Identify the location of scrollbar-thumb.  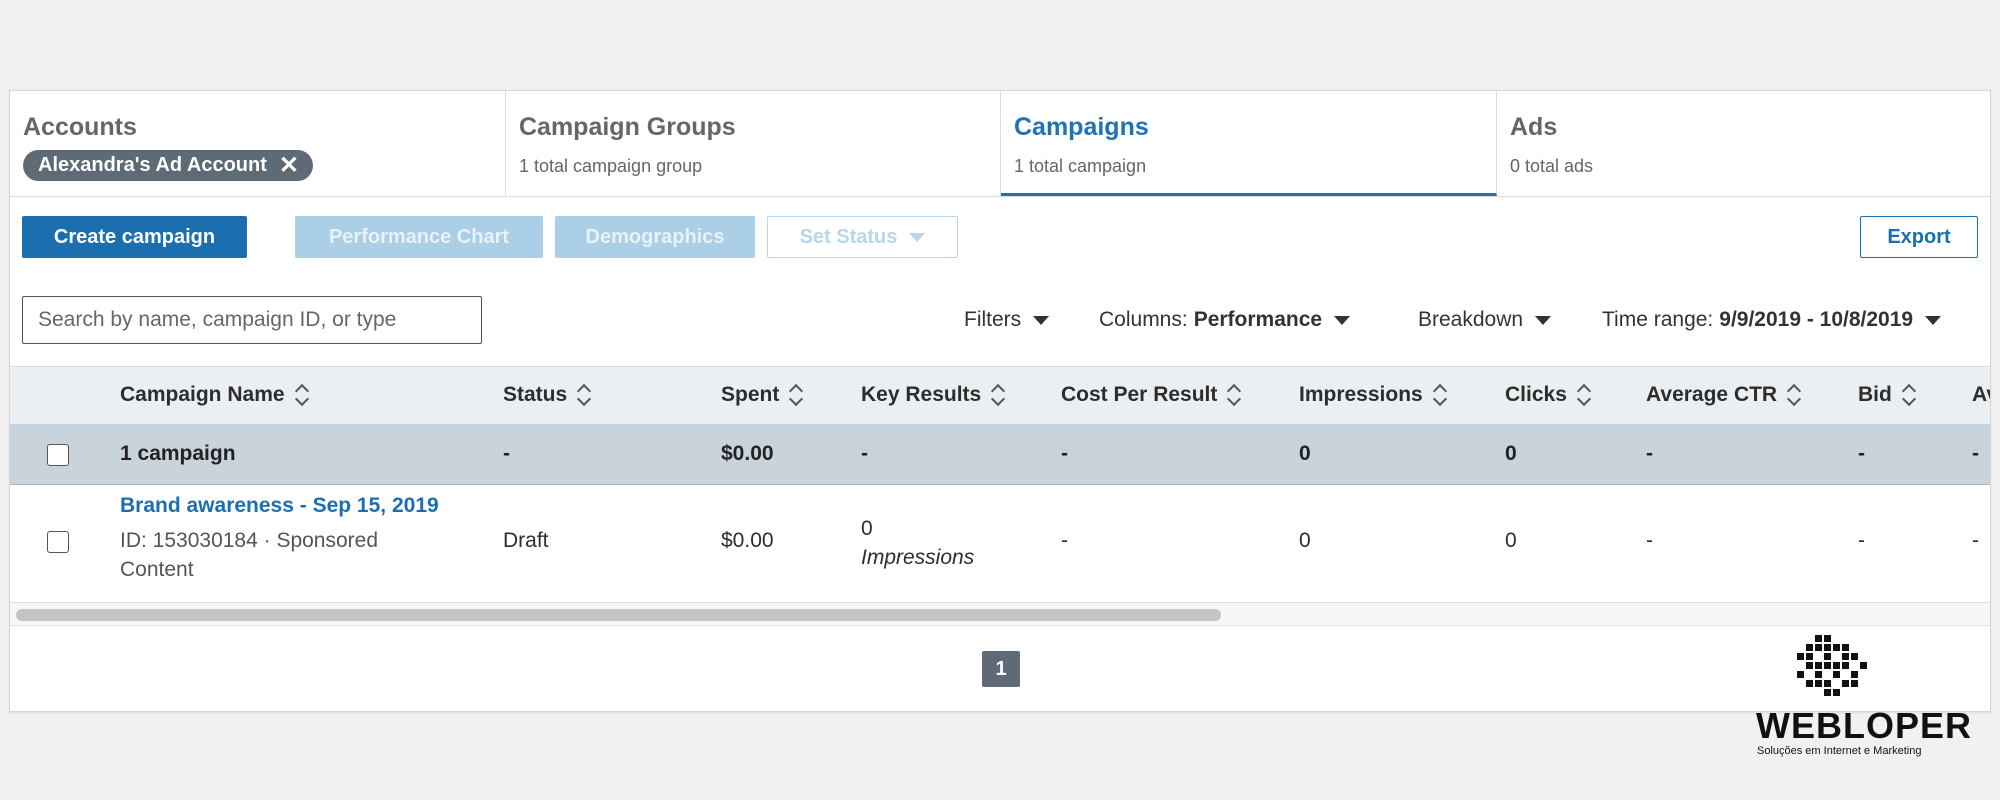
(618, 615).